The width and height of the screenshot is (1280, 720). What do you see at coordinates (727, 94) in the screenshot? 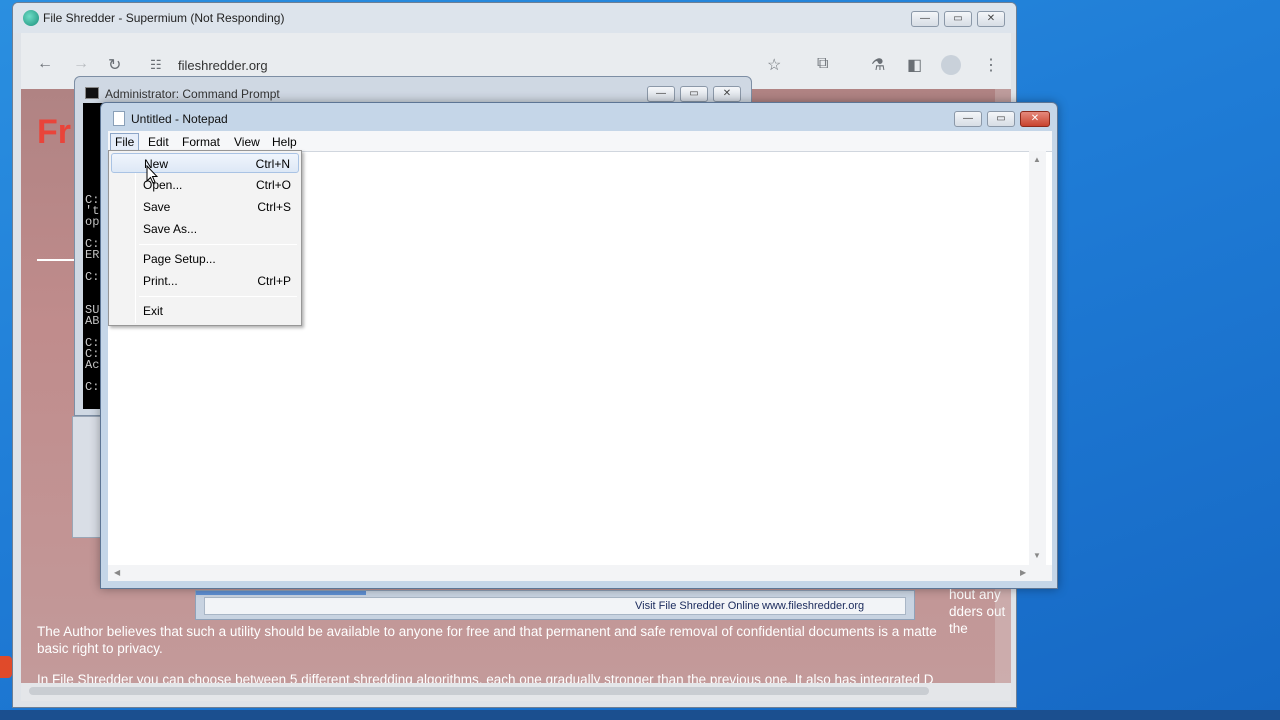
I see `cmd-close-button: ✕` at bounding box center [727, 94].